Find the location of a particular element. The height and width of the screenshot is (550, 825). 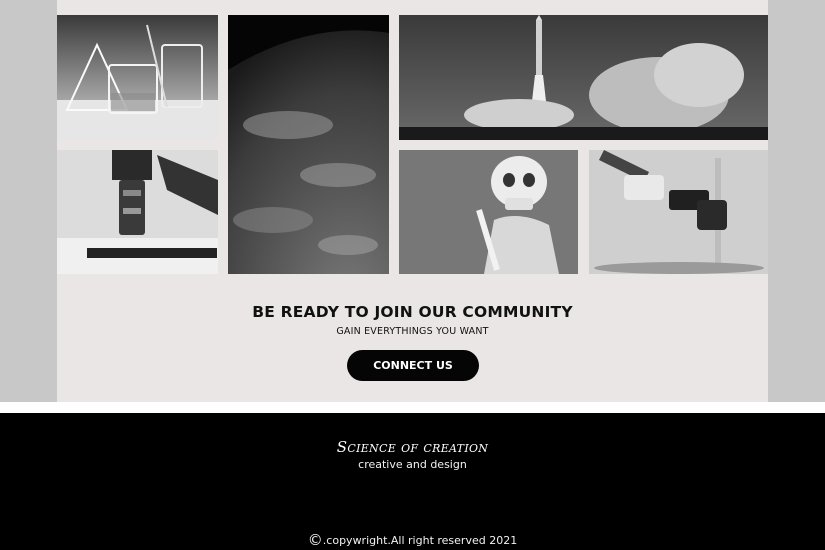

cta-heading: BE READY TO JOIN OUR COMMUNITY is located at coordinates (412, 312).